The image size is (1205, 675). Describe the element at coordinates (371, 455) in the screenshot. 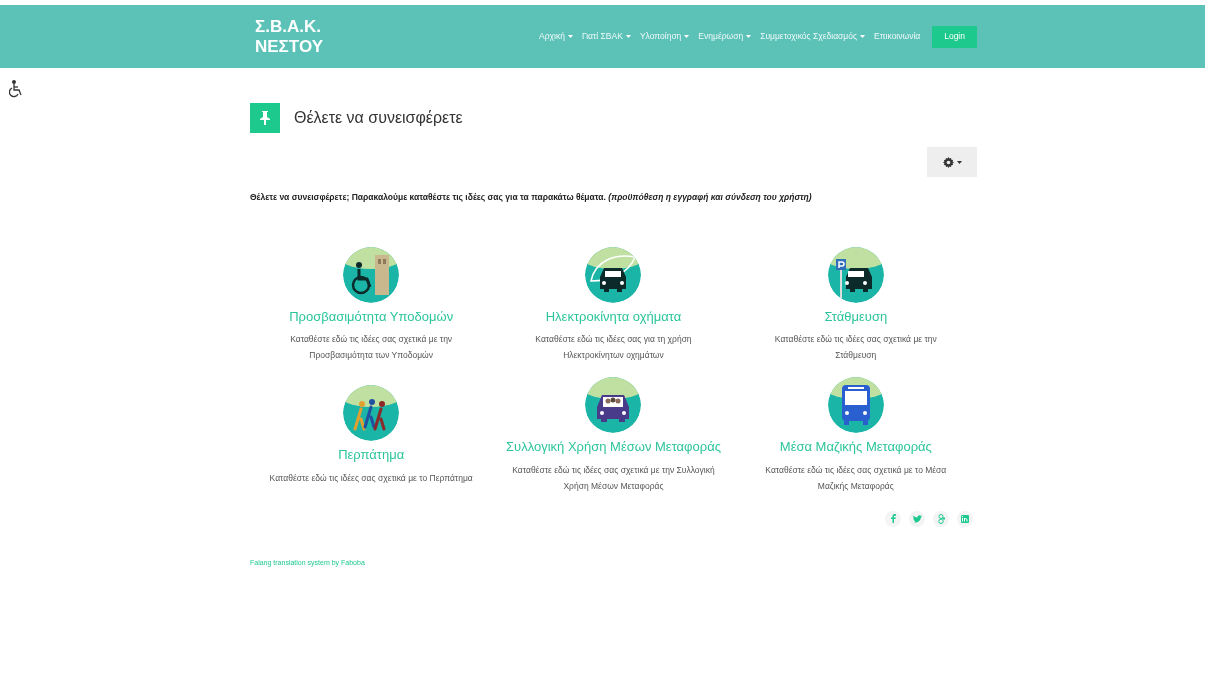

I see `topic-link: Περπάτημα` at that location.